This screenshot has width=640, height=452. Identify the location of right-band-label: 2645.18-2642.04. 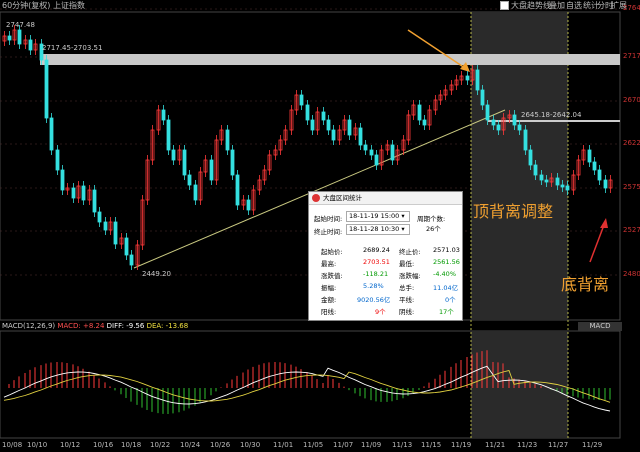
(551, 115).